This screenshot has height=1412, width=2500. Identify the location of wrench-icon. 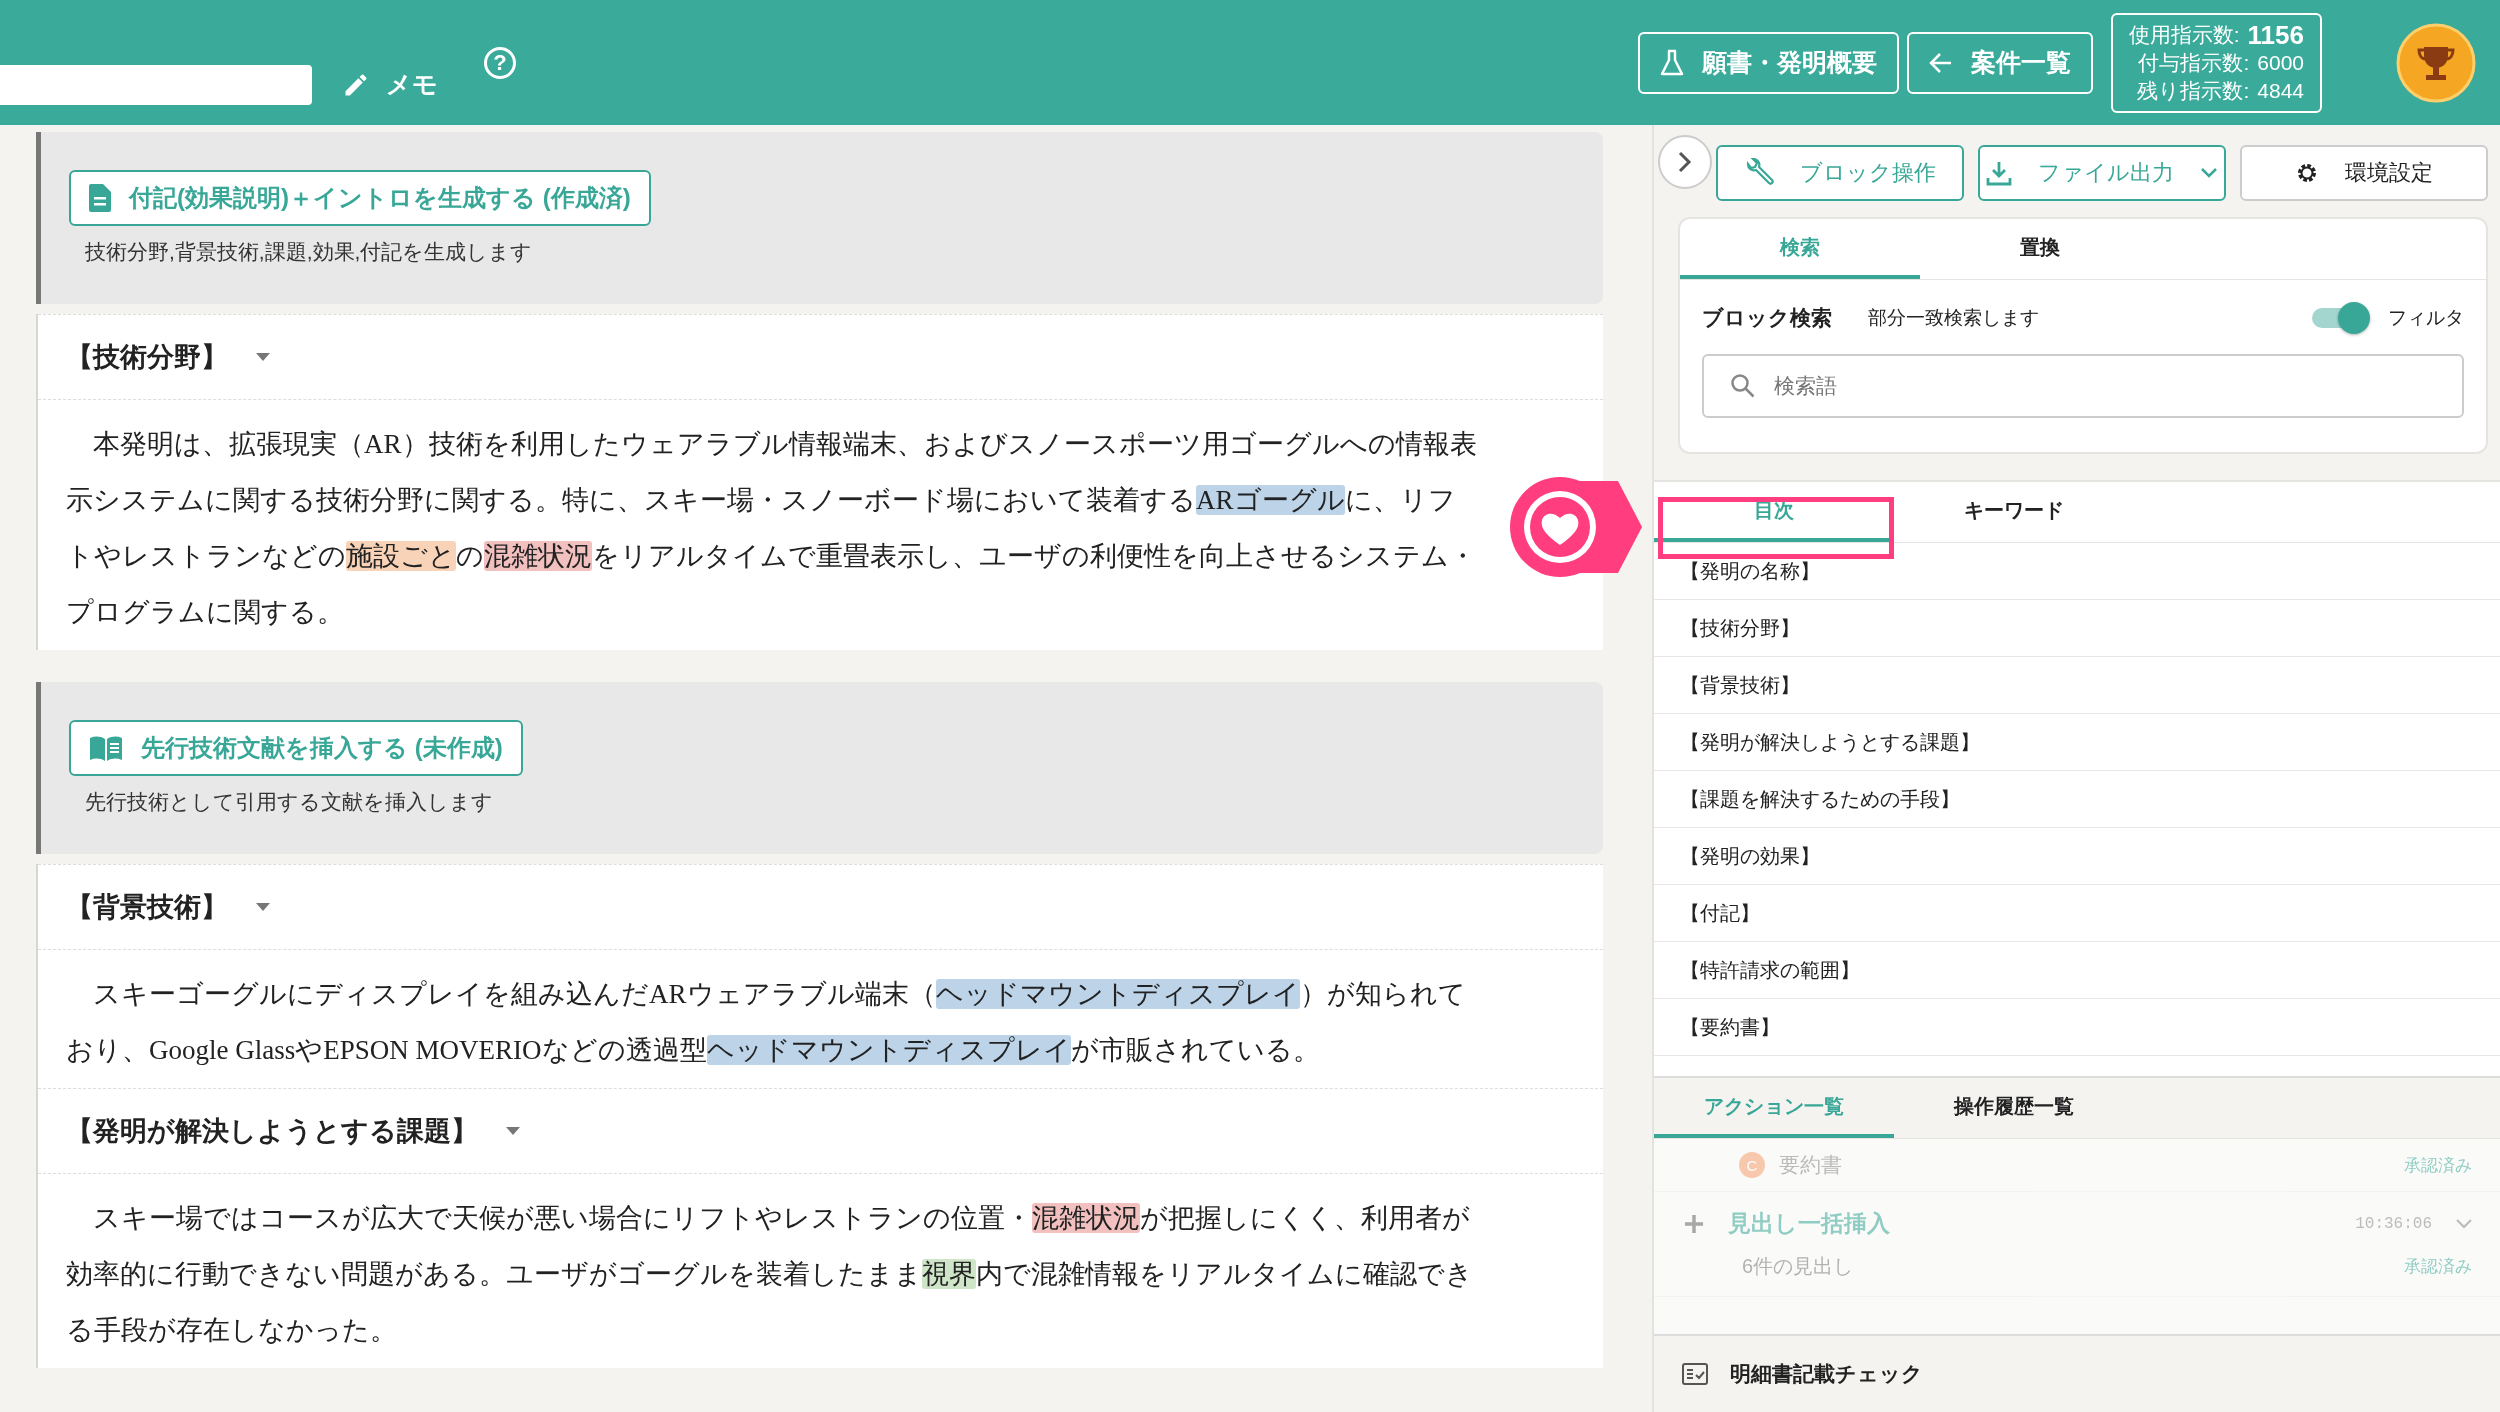
(1759, 173).